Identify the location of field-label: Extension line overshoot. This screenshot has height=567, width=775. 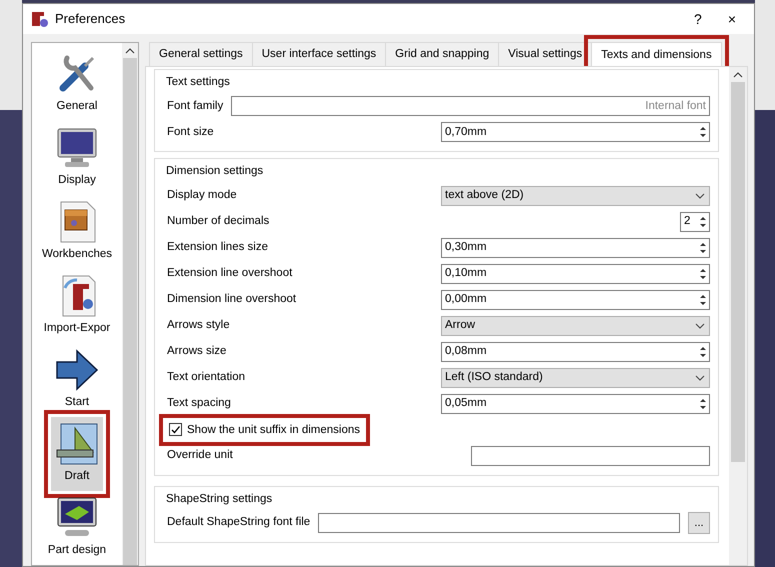
(230, 273).